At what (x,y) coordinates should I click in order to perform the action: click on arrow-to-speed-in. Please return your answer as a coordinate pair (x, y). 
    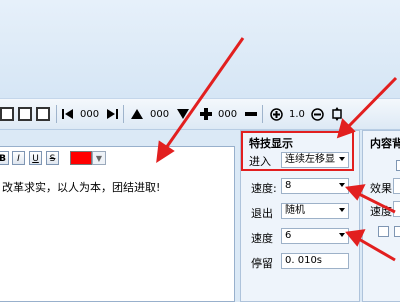
    Looking at the image, I should click on (376, 202).